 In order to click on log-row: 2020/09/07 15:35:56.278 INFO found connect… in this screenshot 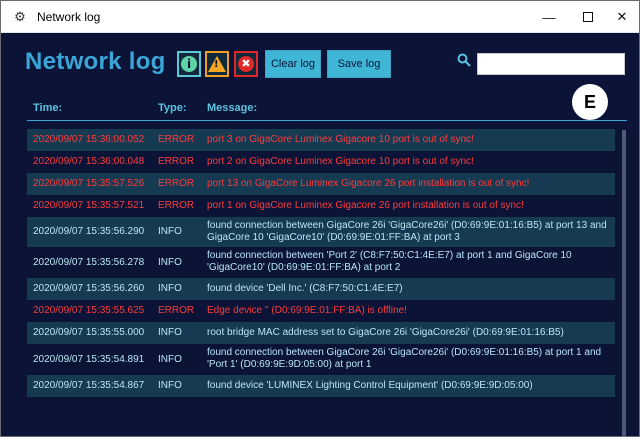, I will do `click(321, 262)`.